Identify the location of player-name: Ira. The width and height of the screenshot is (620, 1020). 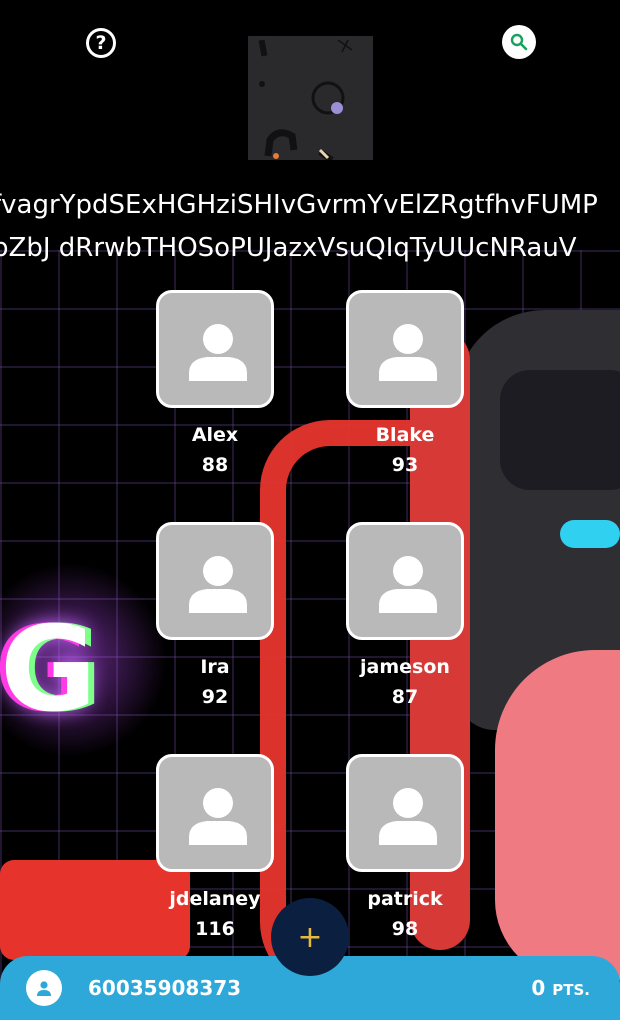
(215, 667).